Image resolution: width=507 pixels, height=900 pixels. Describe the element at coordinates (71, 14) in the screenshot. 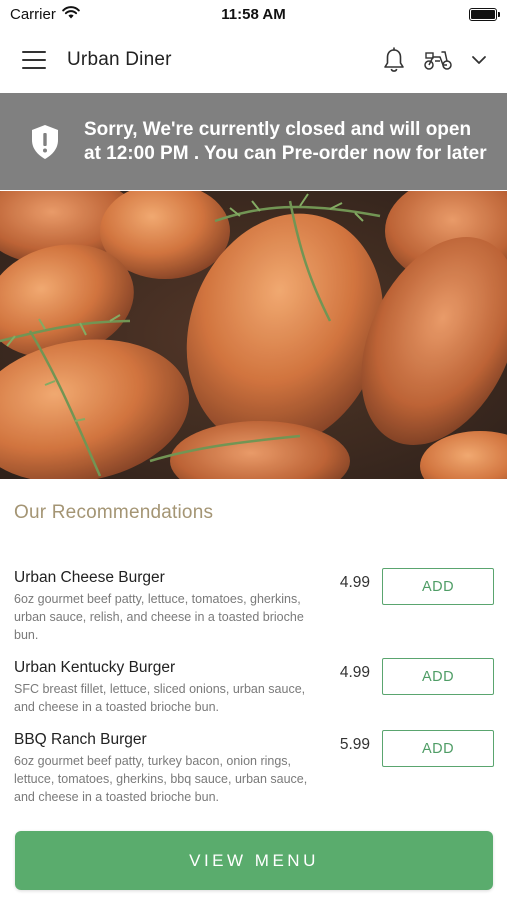

I see `wifi-icon` at that location.